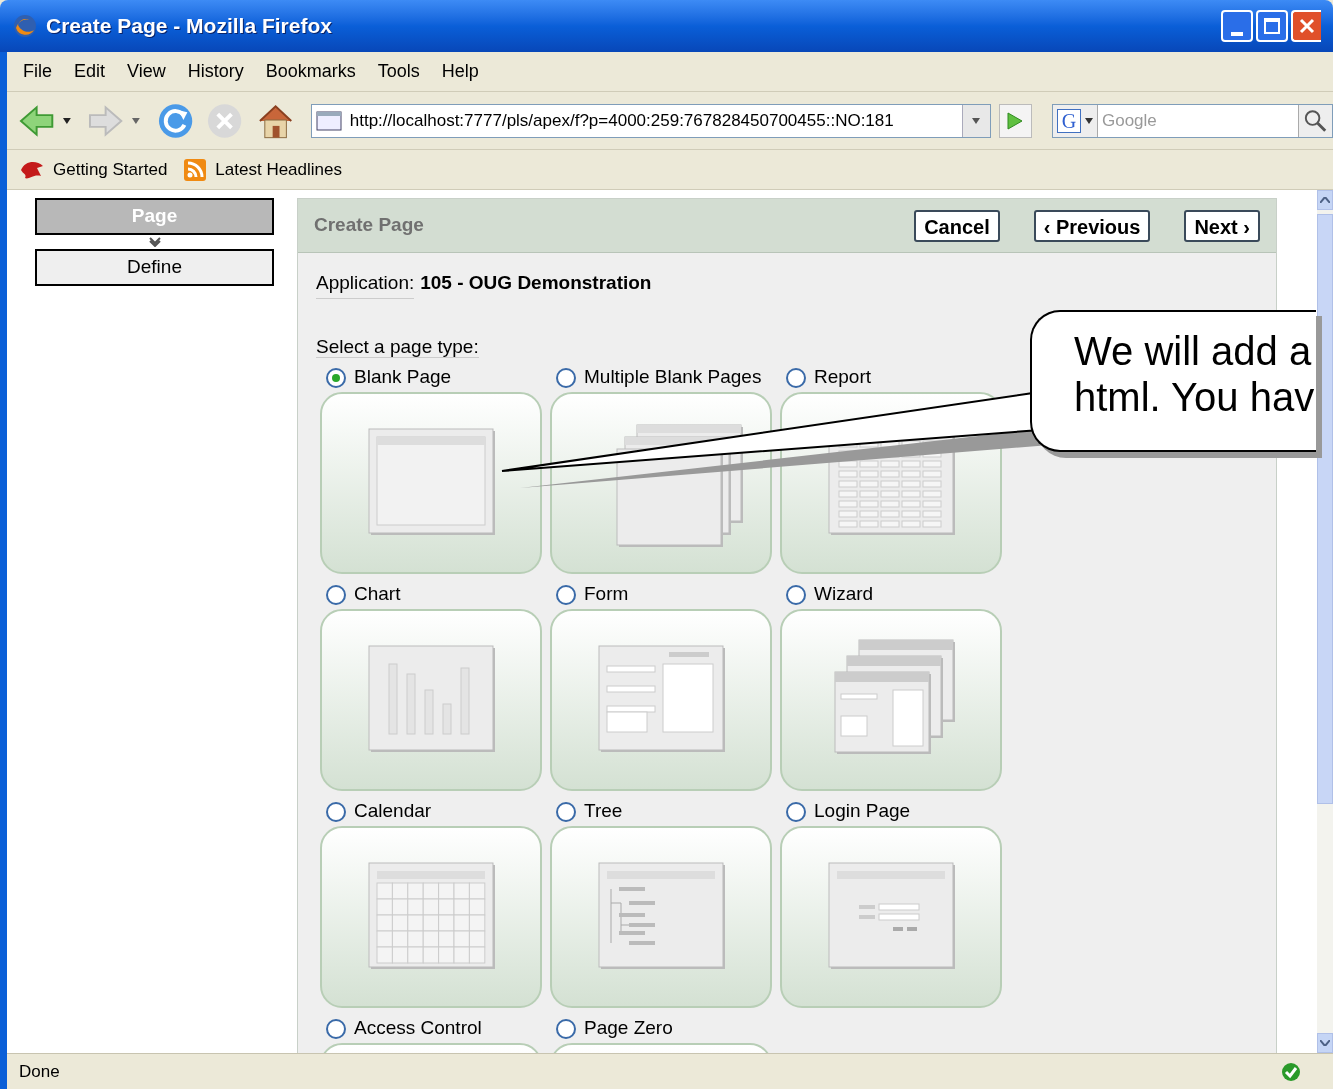 The width and height of the screenshot is (1333, 1089). I want to click on menu-item: Bookmarks, so click(310, 71).